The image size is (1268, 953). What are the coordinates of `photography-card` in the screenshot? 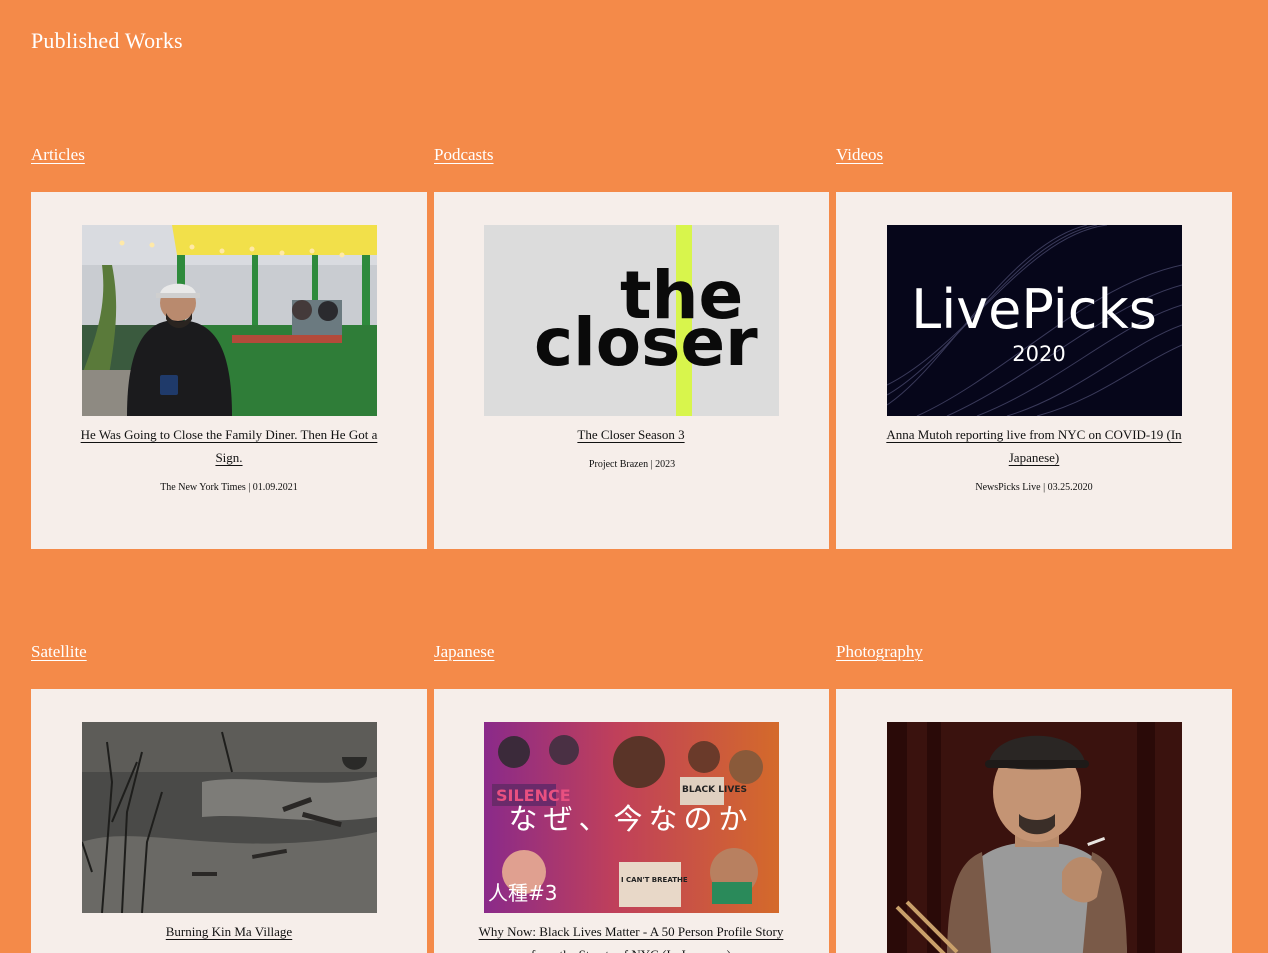 It's located at (1034, 821).